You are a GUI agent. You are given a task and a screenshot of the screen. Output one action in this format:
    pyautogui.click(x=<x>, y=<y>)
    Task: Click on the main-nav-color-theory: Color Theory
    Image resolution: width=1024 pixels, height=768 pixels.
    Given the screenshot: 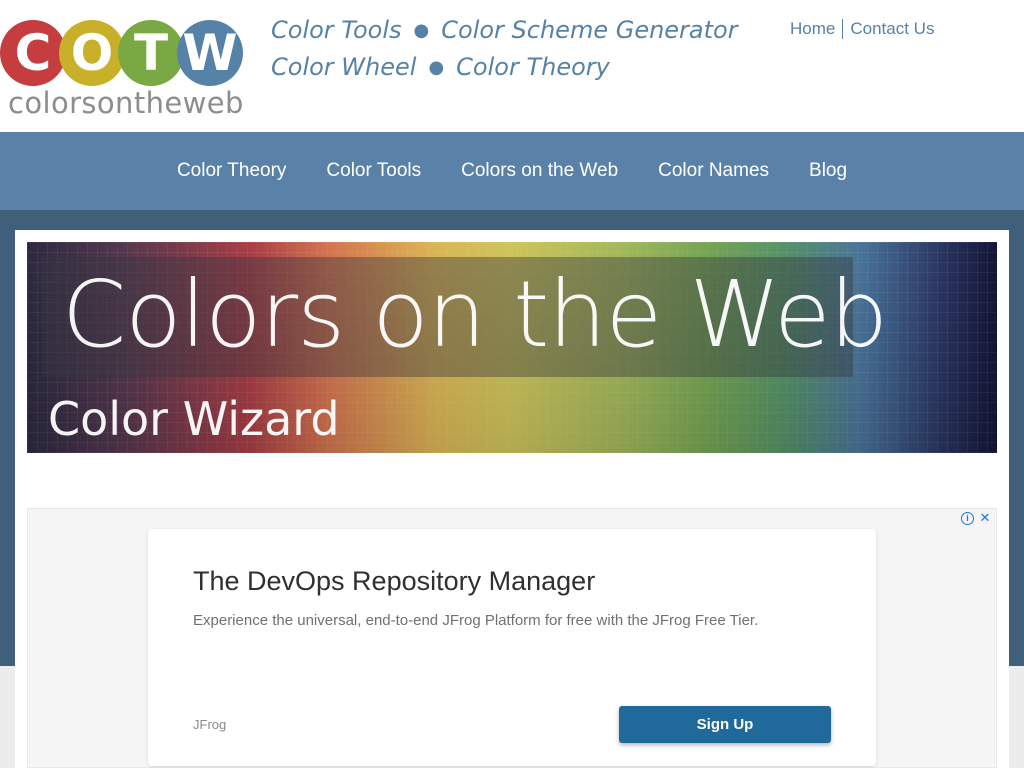 What is the action you would take?
    pyautogui.click(x=231, y=171)
    